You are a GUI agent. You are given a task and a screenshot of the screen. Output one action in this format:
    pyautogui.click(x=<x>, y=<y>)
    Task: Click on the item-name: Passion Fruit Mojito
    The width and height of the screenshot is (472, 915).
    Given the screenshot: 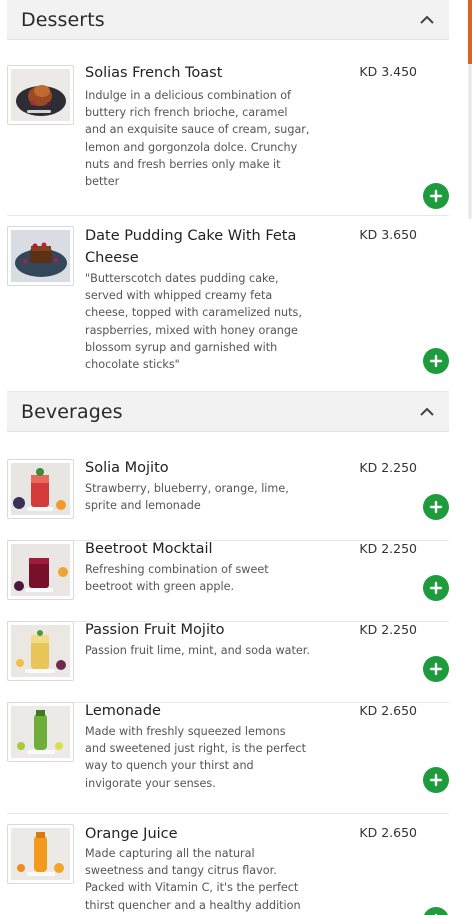 What is the action you would take?
    pyautogui.click(x=155, y=630)
    